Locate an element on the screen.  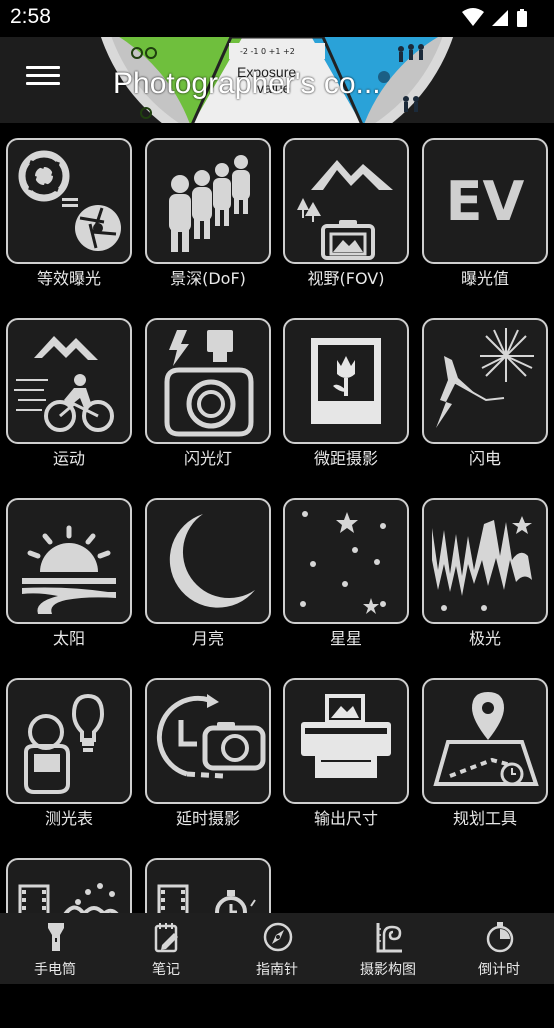
tool-depth-of-field: 景深(DoF) is located at coordinates (214, 223).